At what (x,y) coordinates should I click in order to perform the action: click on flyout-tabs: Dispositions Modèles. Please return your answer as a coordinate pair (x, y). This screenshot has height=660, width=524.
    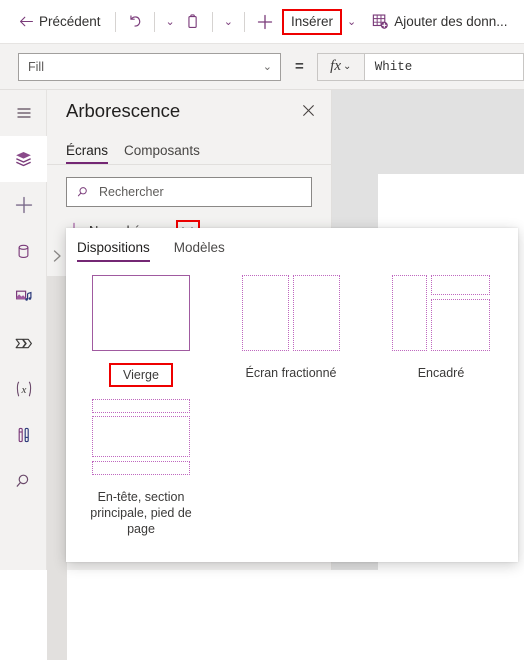
    Looking at the image, I should click on (292, 245).